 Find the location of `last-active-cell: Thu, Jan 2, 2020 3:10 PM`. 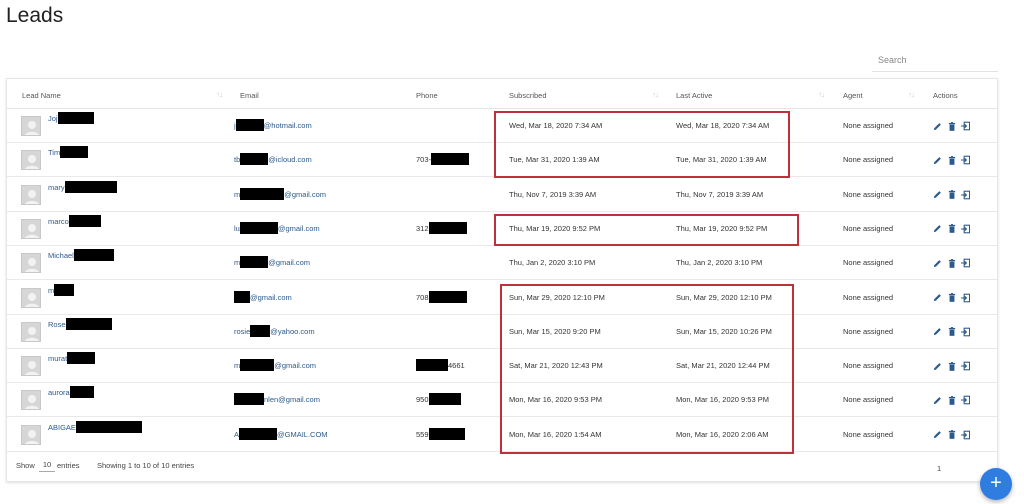

last-active-cell: Thu, Jan 2, 2020 3:10 PM is located at coordinates (719, 263).